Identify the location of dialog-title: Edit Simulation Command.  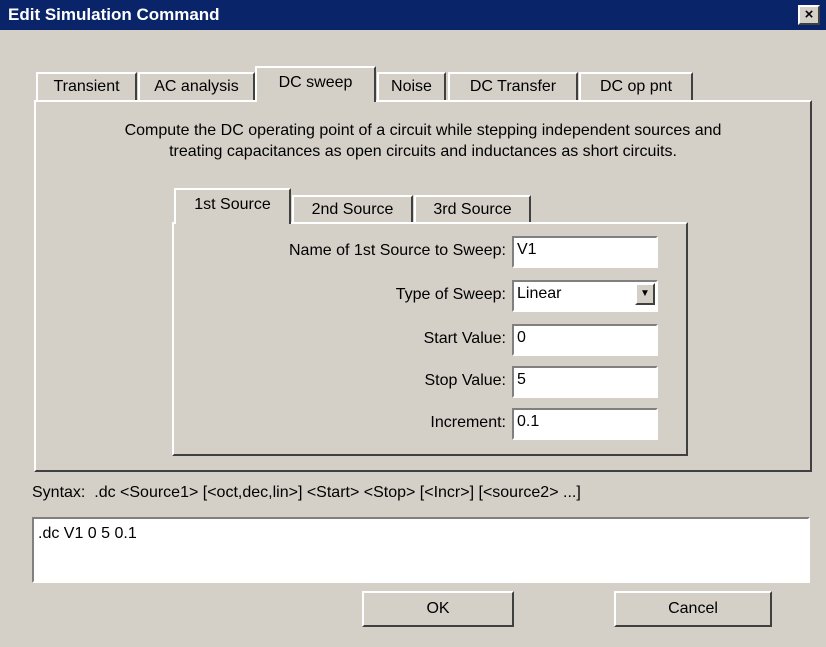
(114, 14).